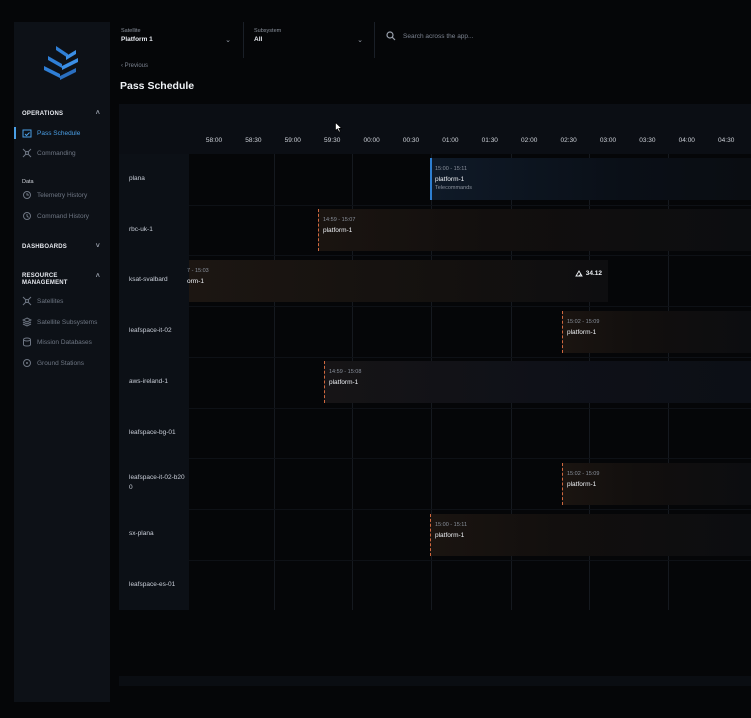 The width and height of the screenshot is (751, 718). I want to click on pass-block: 14:59 - 15:07 platform-1, so click(534, 230).